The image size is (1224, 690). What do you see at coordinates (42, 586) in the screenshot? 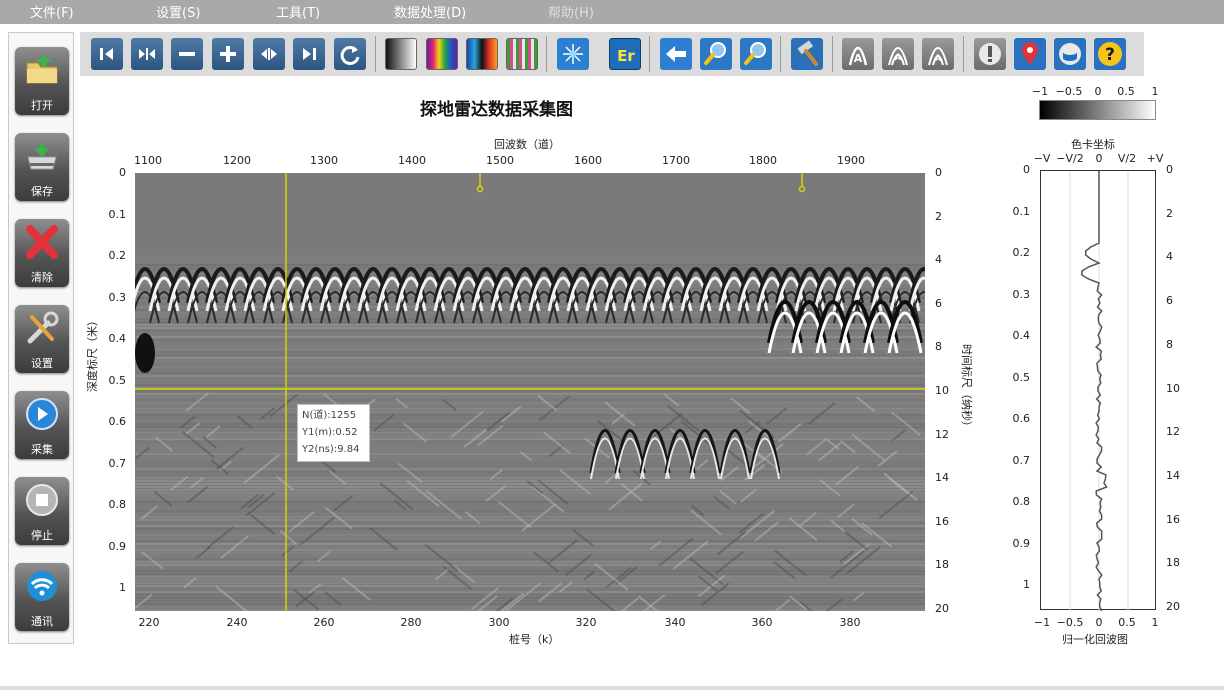
I see `wifi-icon` at bounding box center [42, 586].